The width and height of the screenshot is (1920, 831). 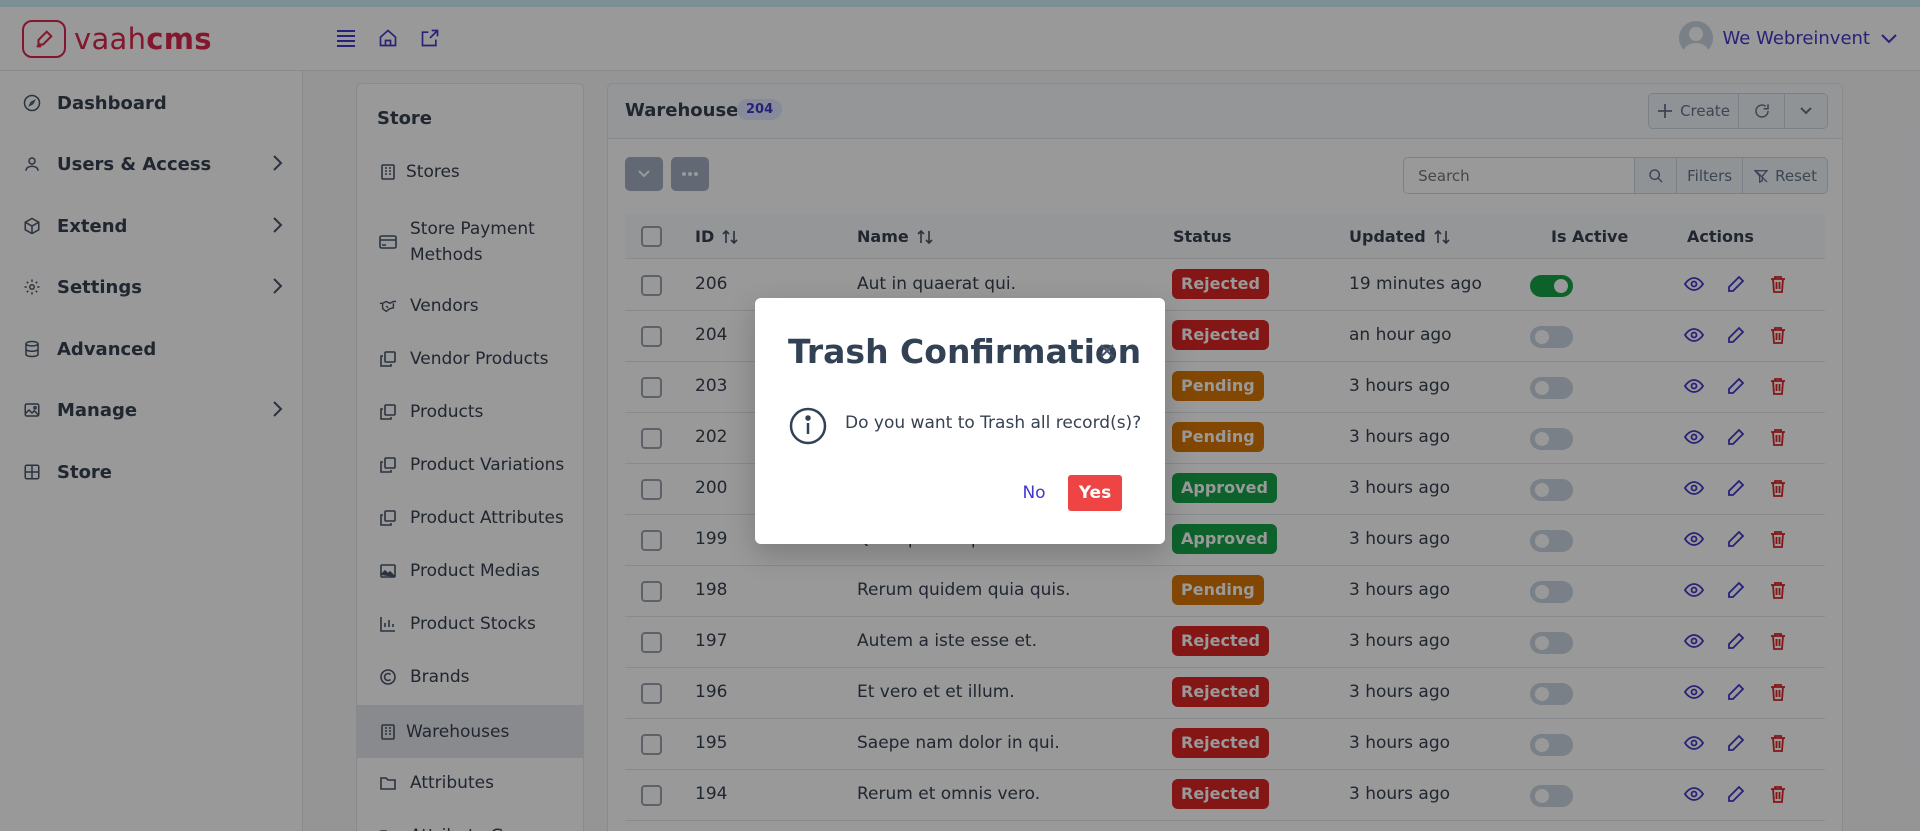 What do you see at coordinates (1095, 493) in the screenshot?
I see `yes-button: Yes` at bounding box center [1095, 493].